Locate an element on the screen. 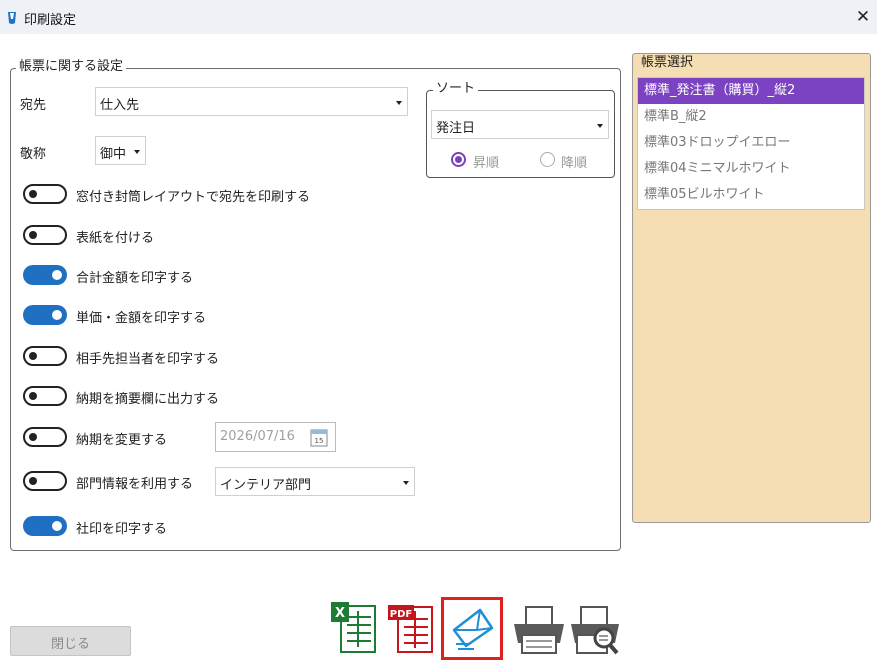 The height and width of the screenshot is (664, 877). window-envelope-toggle is located at coordinates (45, 194).